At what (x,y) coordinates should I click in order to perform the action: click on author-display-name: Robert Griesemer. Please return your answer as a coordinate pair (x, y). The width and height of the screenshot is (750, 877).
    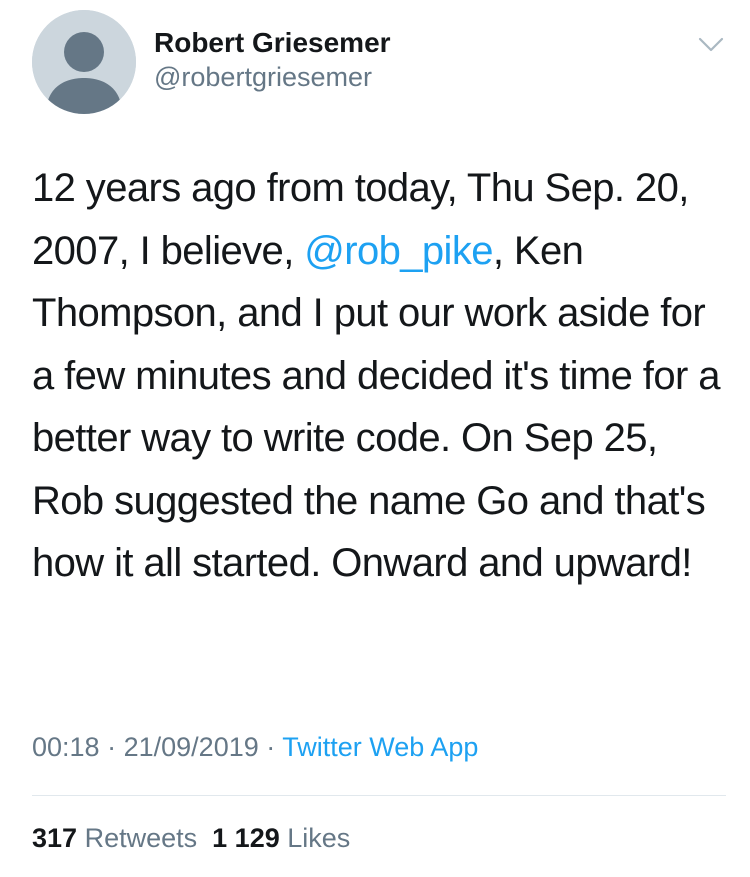
    Looking at the image, I should click on (272, 43).